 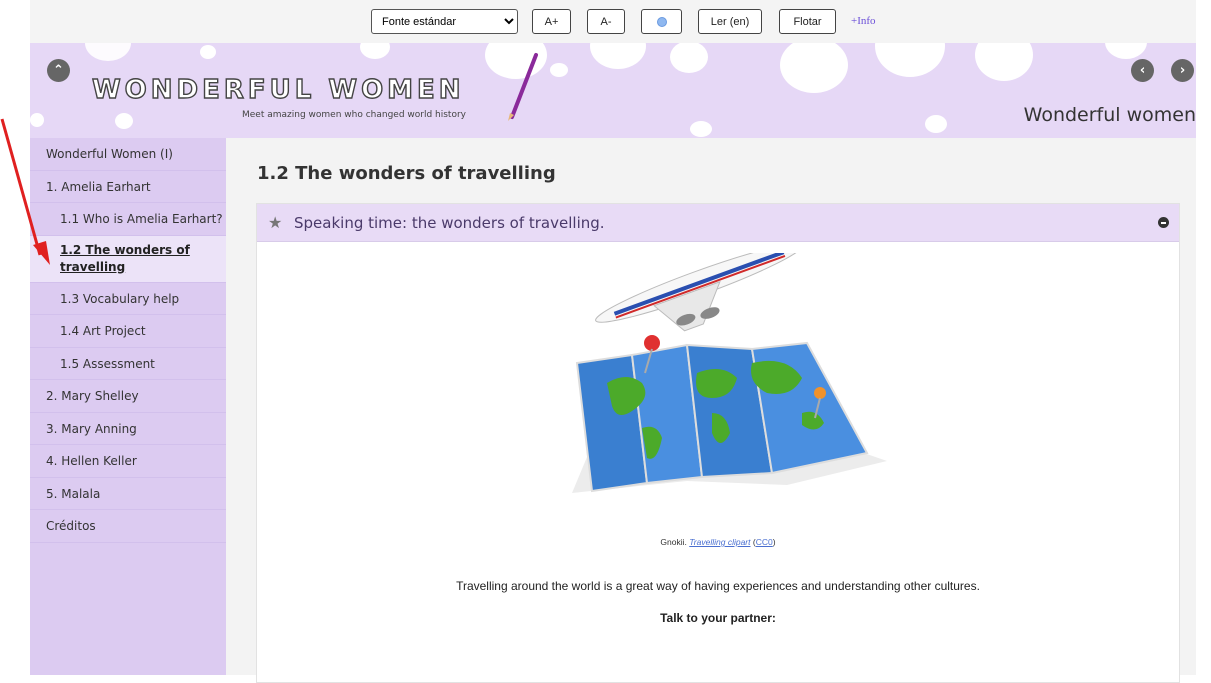 I want to click on font-select: Fonte estándar, so click(x=444, y=21).